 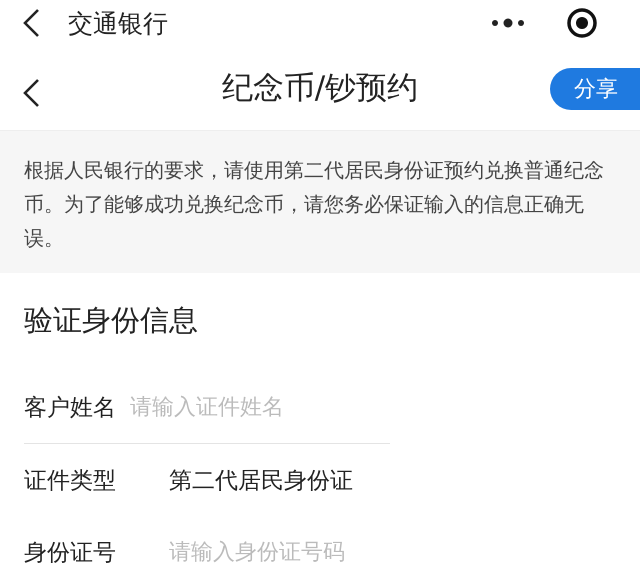 What do you see at coordinates (299, 552) in the screenshot?
I see `text-field: 请输入身份证号码` at bounding box center [299, 552].